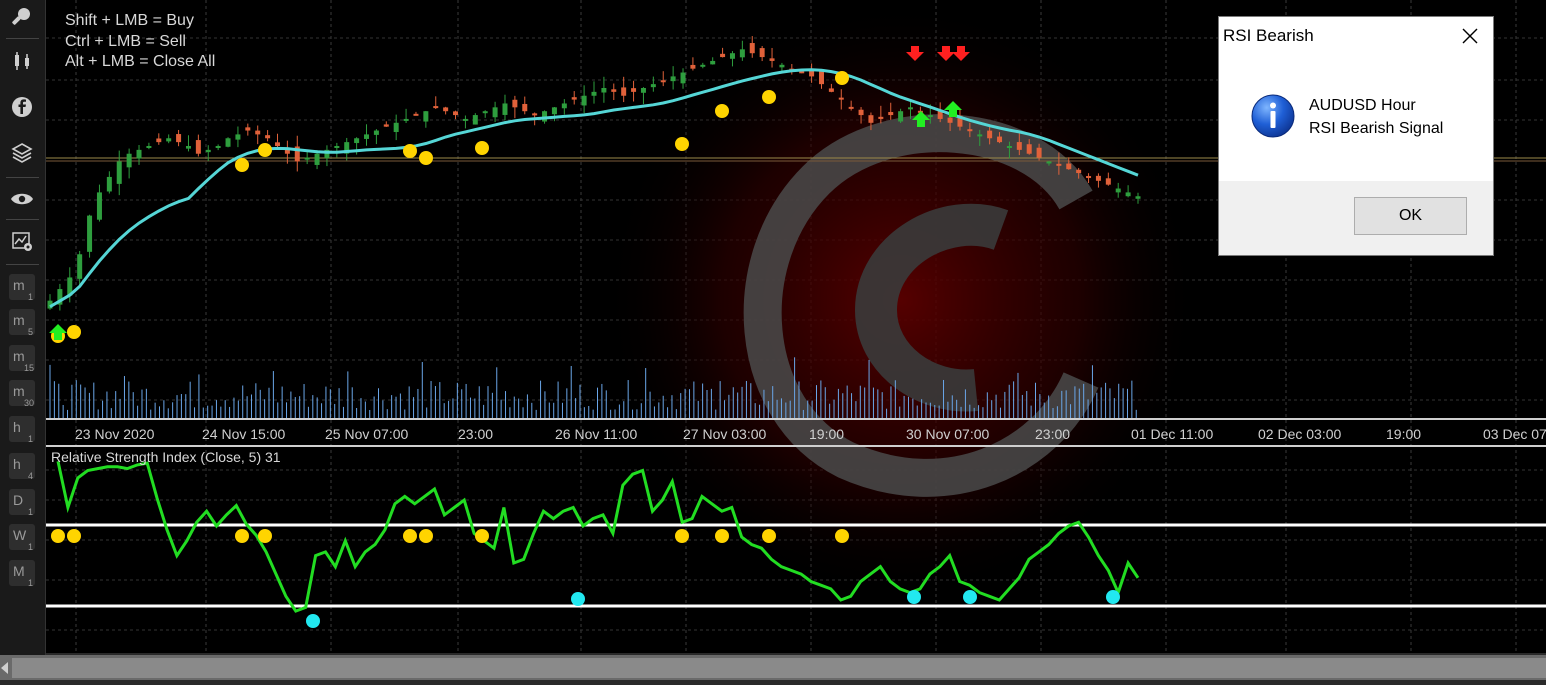 This screenshot has width=1546, height=685. What do you see at coordinates (243, 434) in the screenshot?
I see `time-axis-label: 24 Nov 15:00` at bounding box center [243, 434].